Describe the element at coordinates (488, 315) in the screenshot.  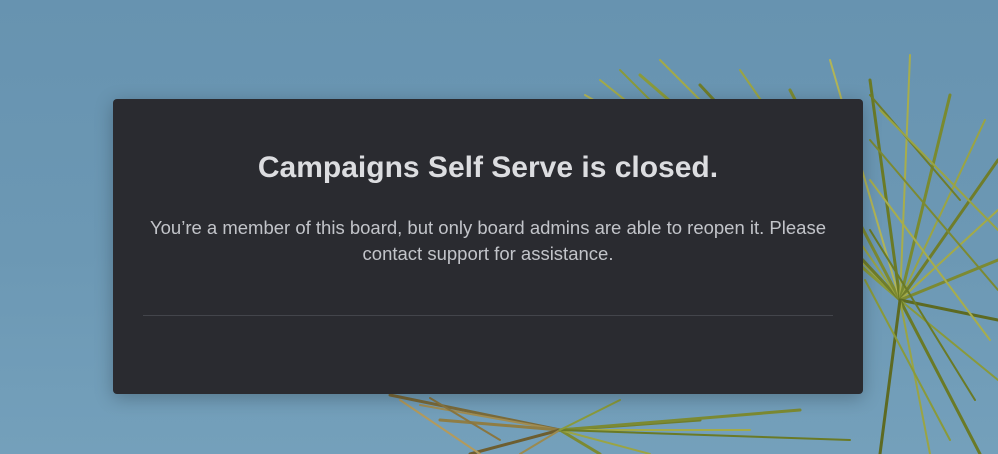
I see `dialog-divider` at that location.